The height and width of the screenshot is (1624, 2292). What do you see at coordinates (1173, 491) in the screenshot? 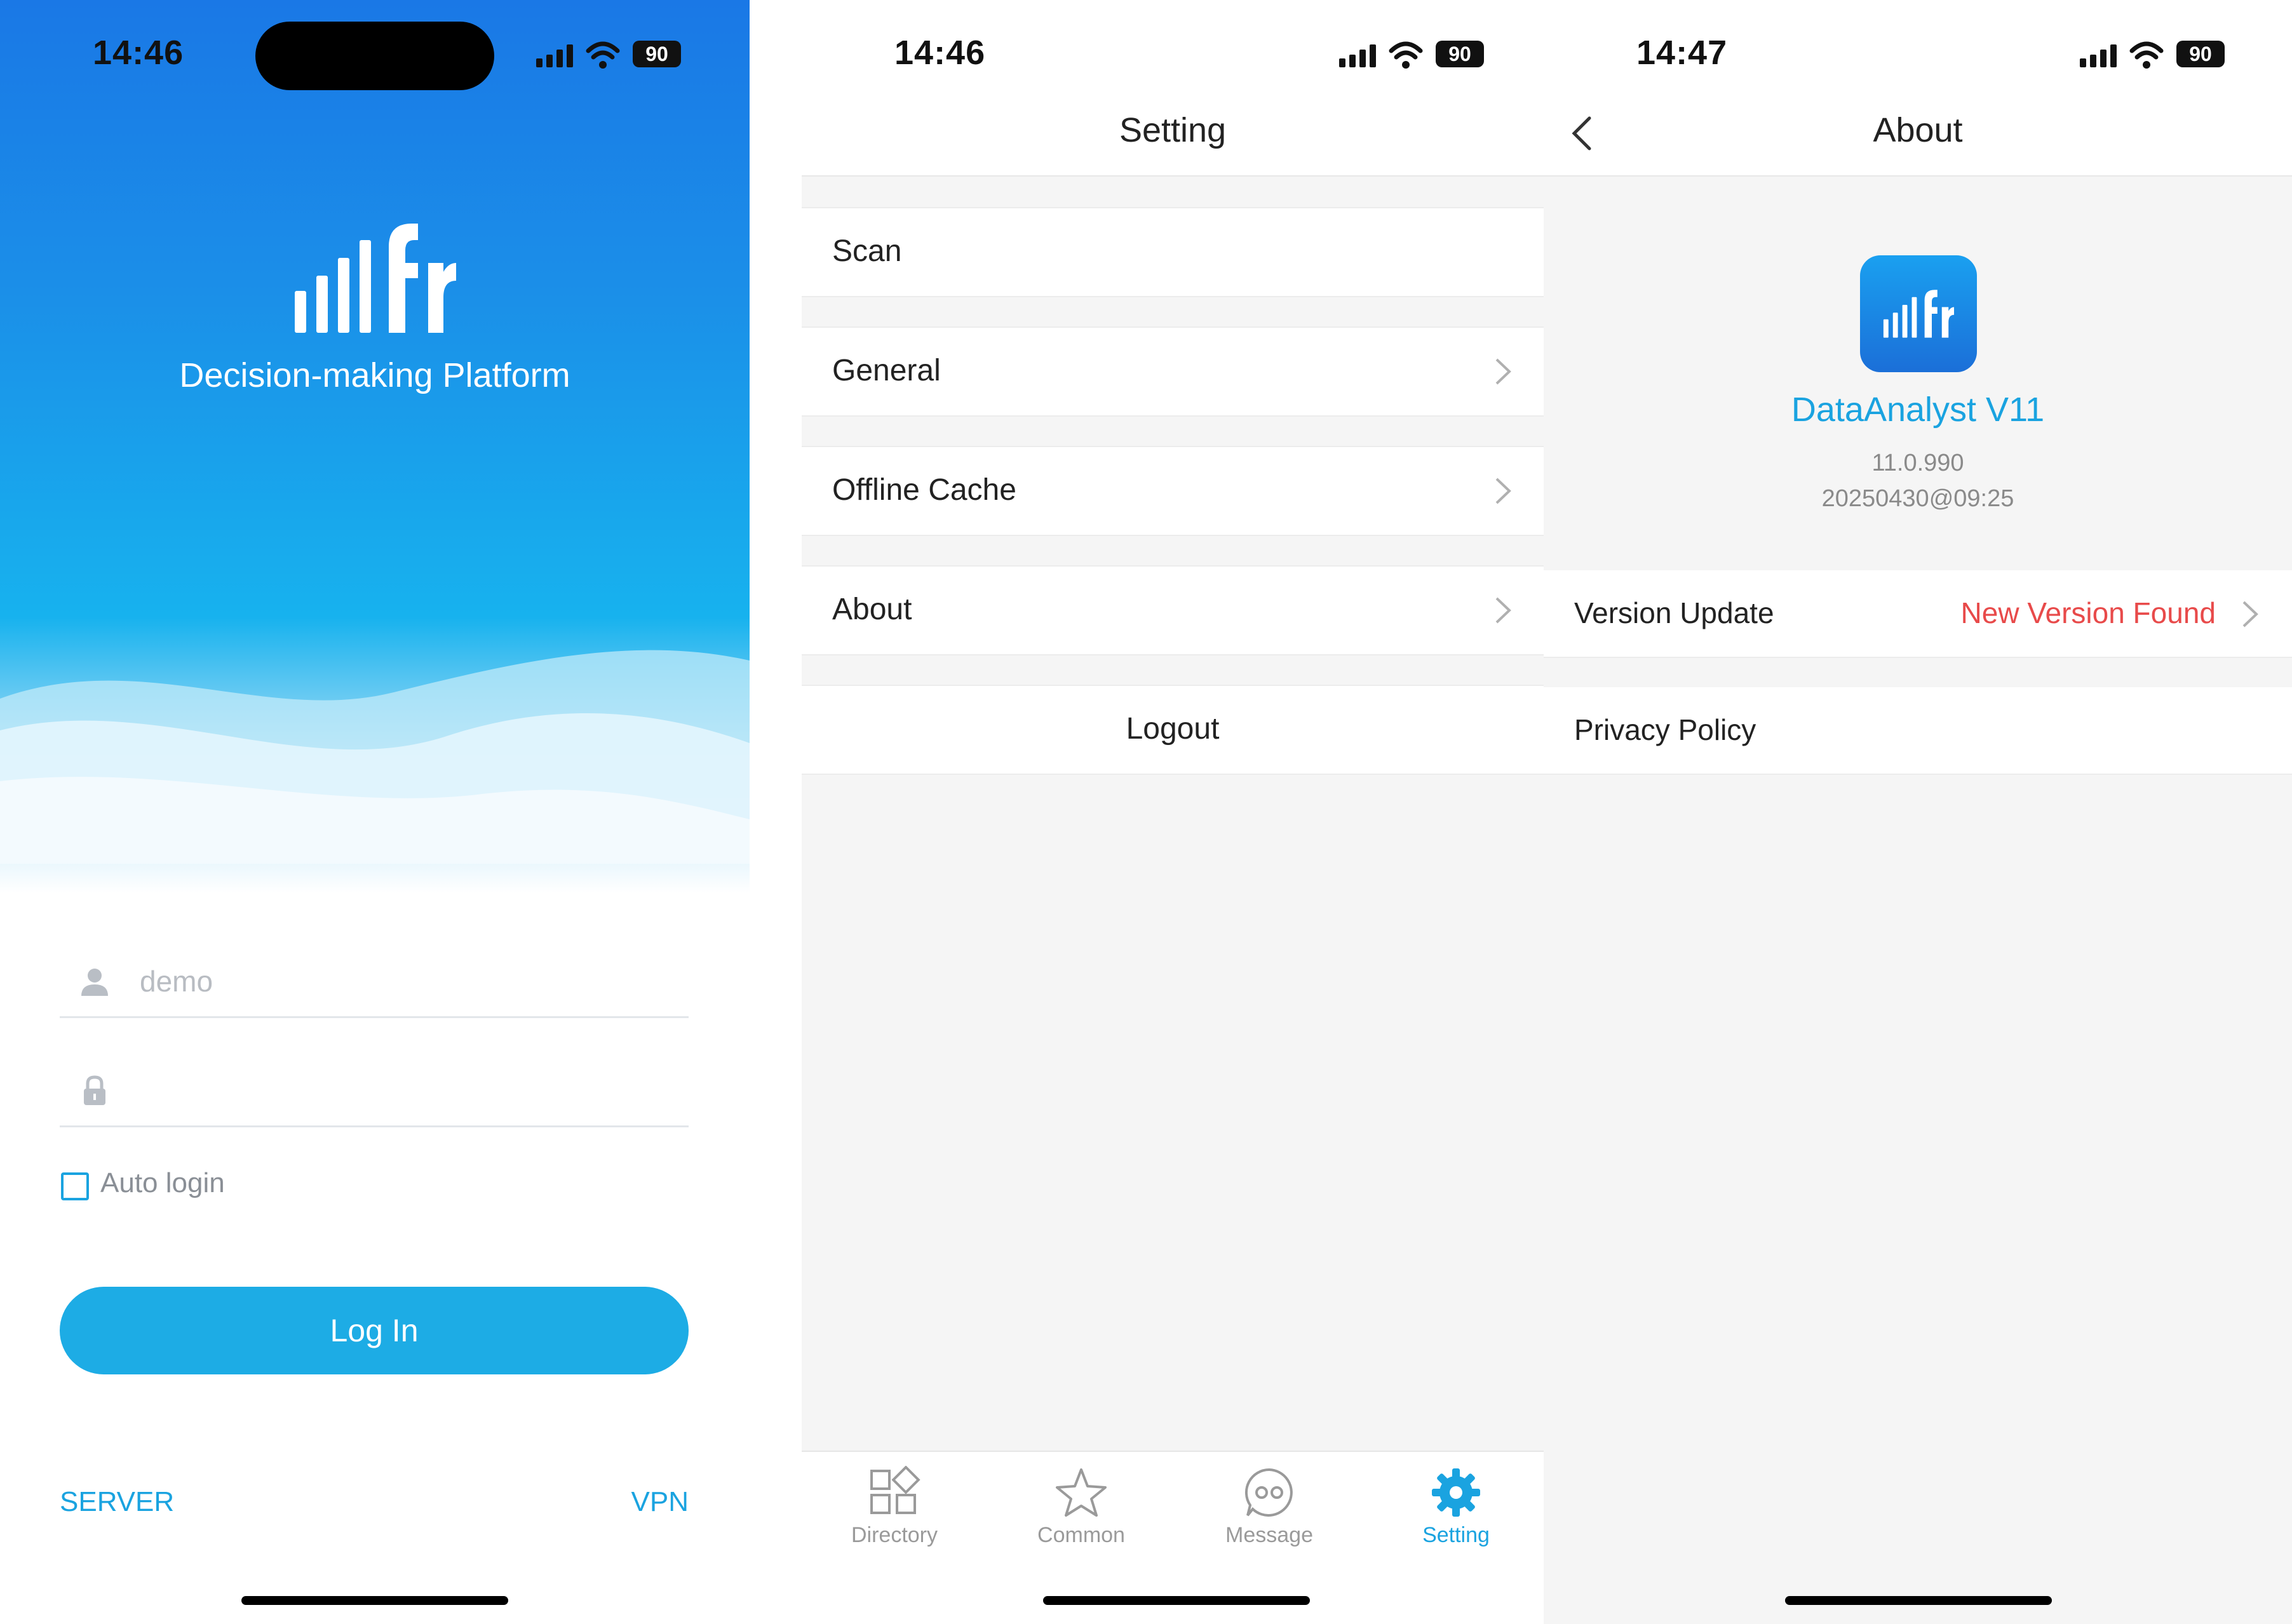
I see `setting-row-offline-cache: Offline Cache` at bounding box center [1173, 491].